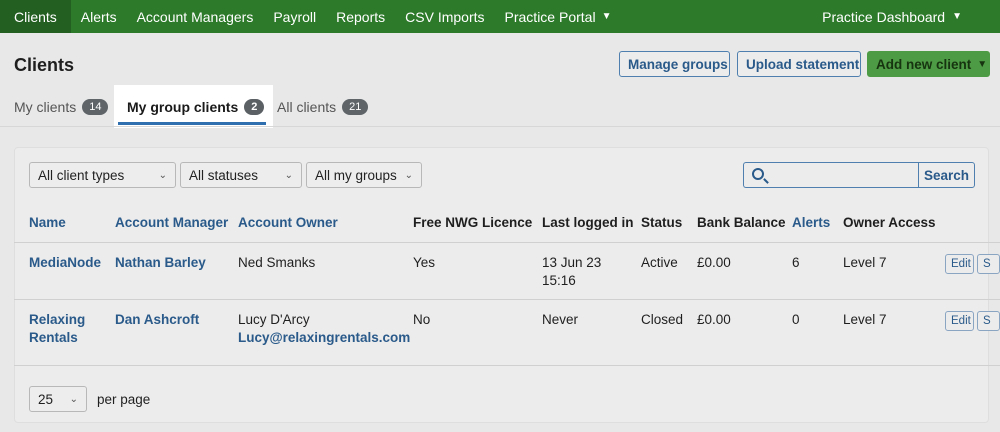 This screenshot has height=432, width=1000. What do you see at coordinates (81, 175) in the screenshot?
I see `select-value: All client types` at bounding box center [81, 175].